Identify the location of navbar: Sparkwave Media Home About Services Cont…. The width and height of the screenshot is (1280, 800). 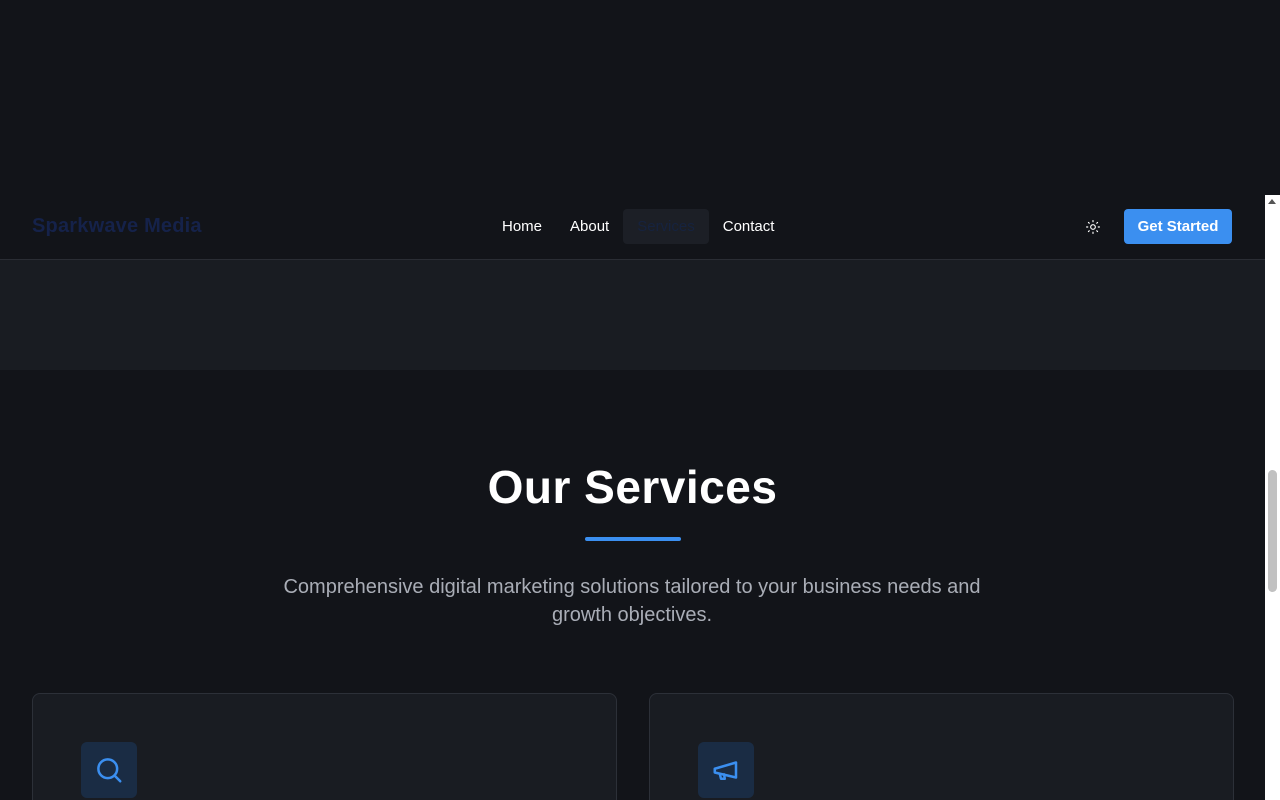
(632, 227).